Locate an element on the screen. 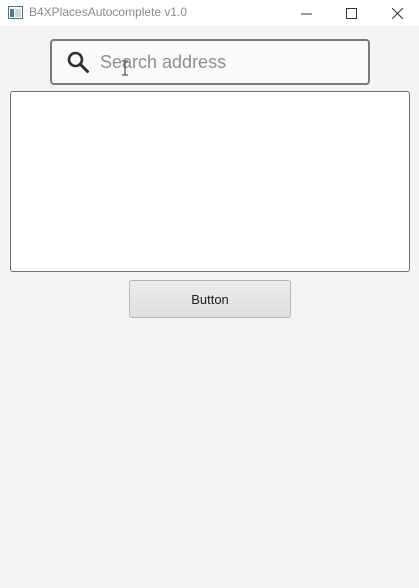 The height and width of the screenshot is (588, 419). title-bar: B4XPlacesAutocomplete v1.0 is located at coordinates (209, 13).